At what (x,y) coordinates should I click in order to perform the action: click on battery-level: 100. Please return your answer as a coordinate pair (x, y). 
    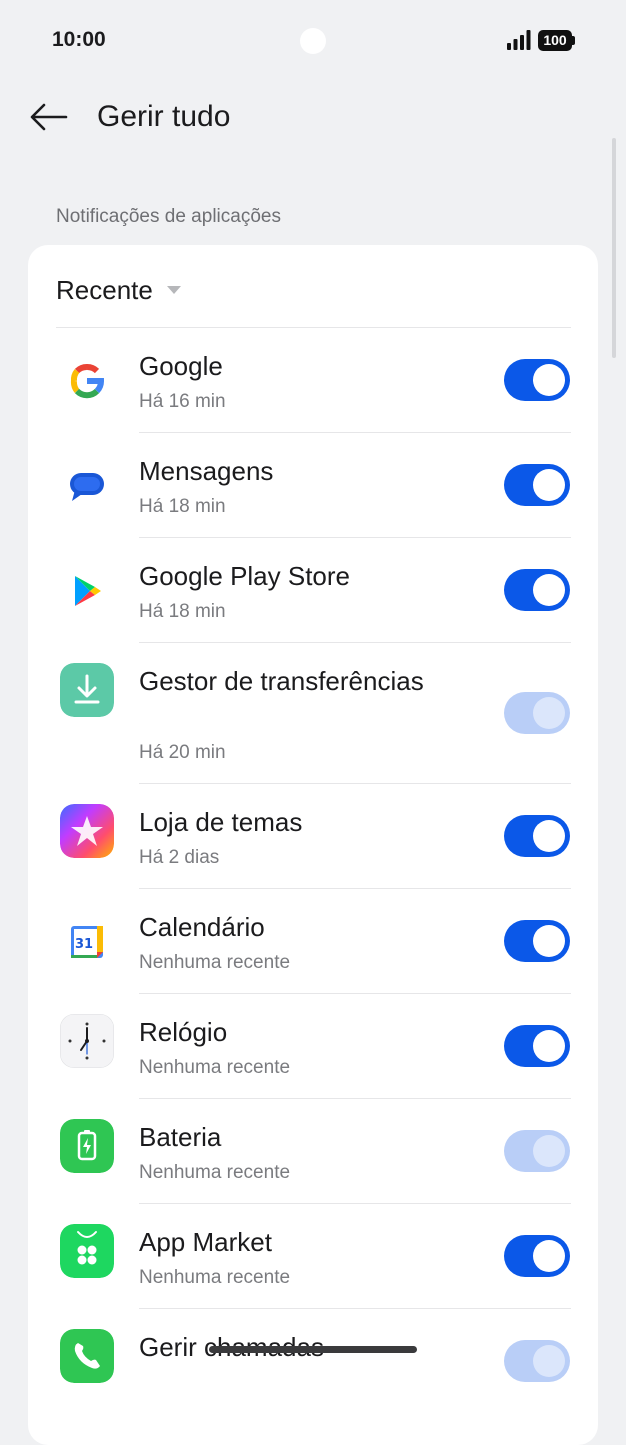
    Looking at the image, I should click on (555, 40).